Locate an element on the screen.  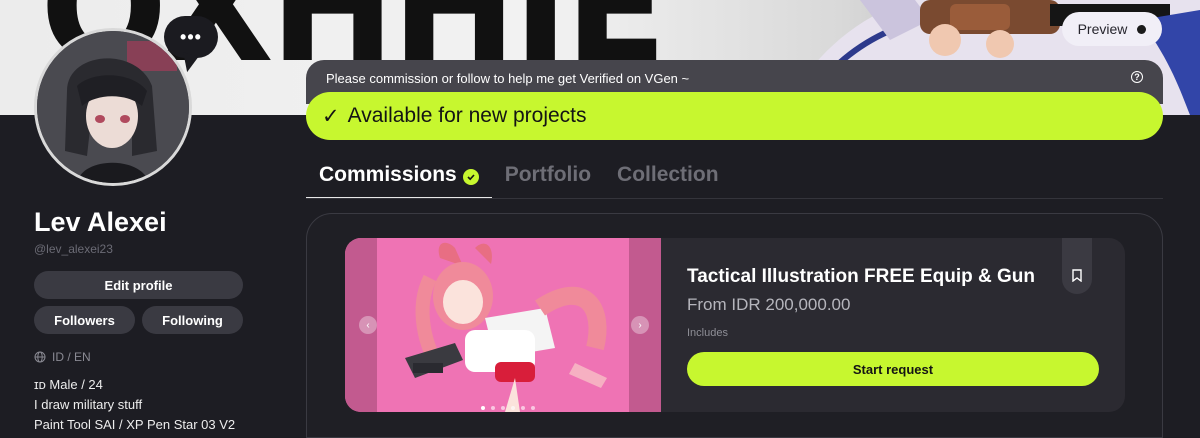
preview-button: Preview is located at coordinates (1112, 29).